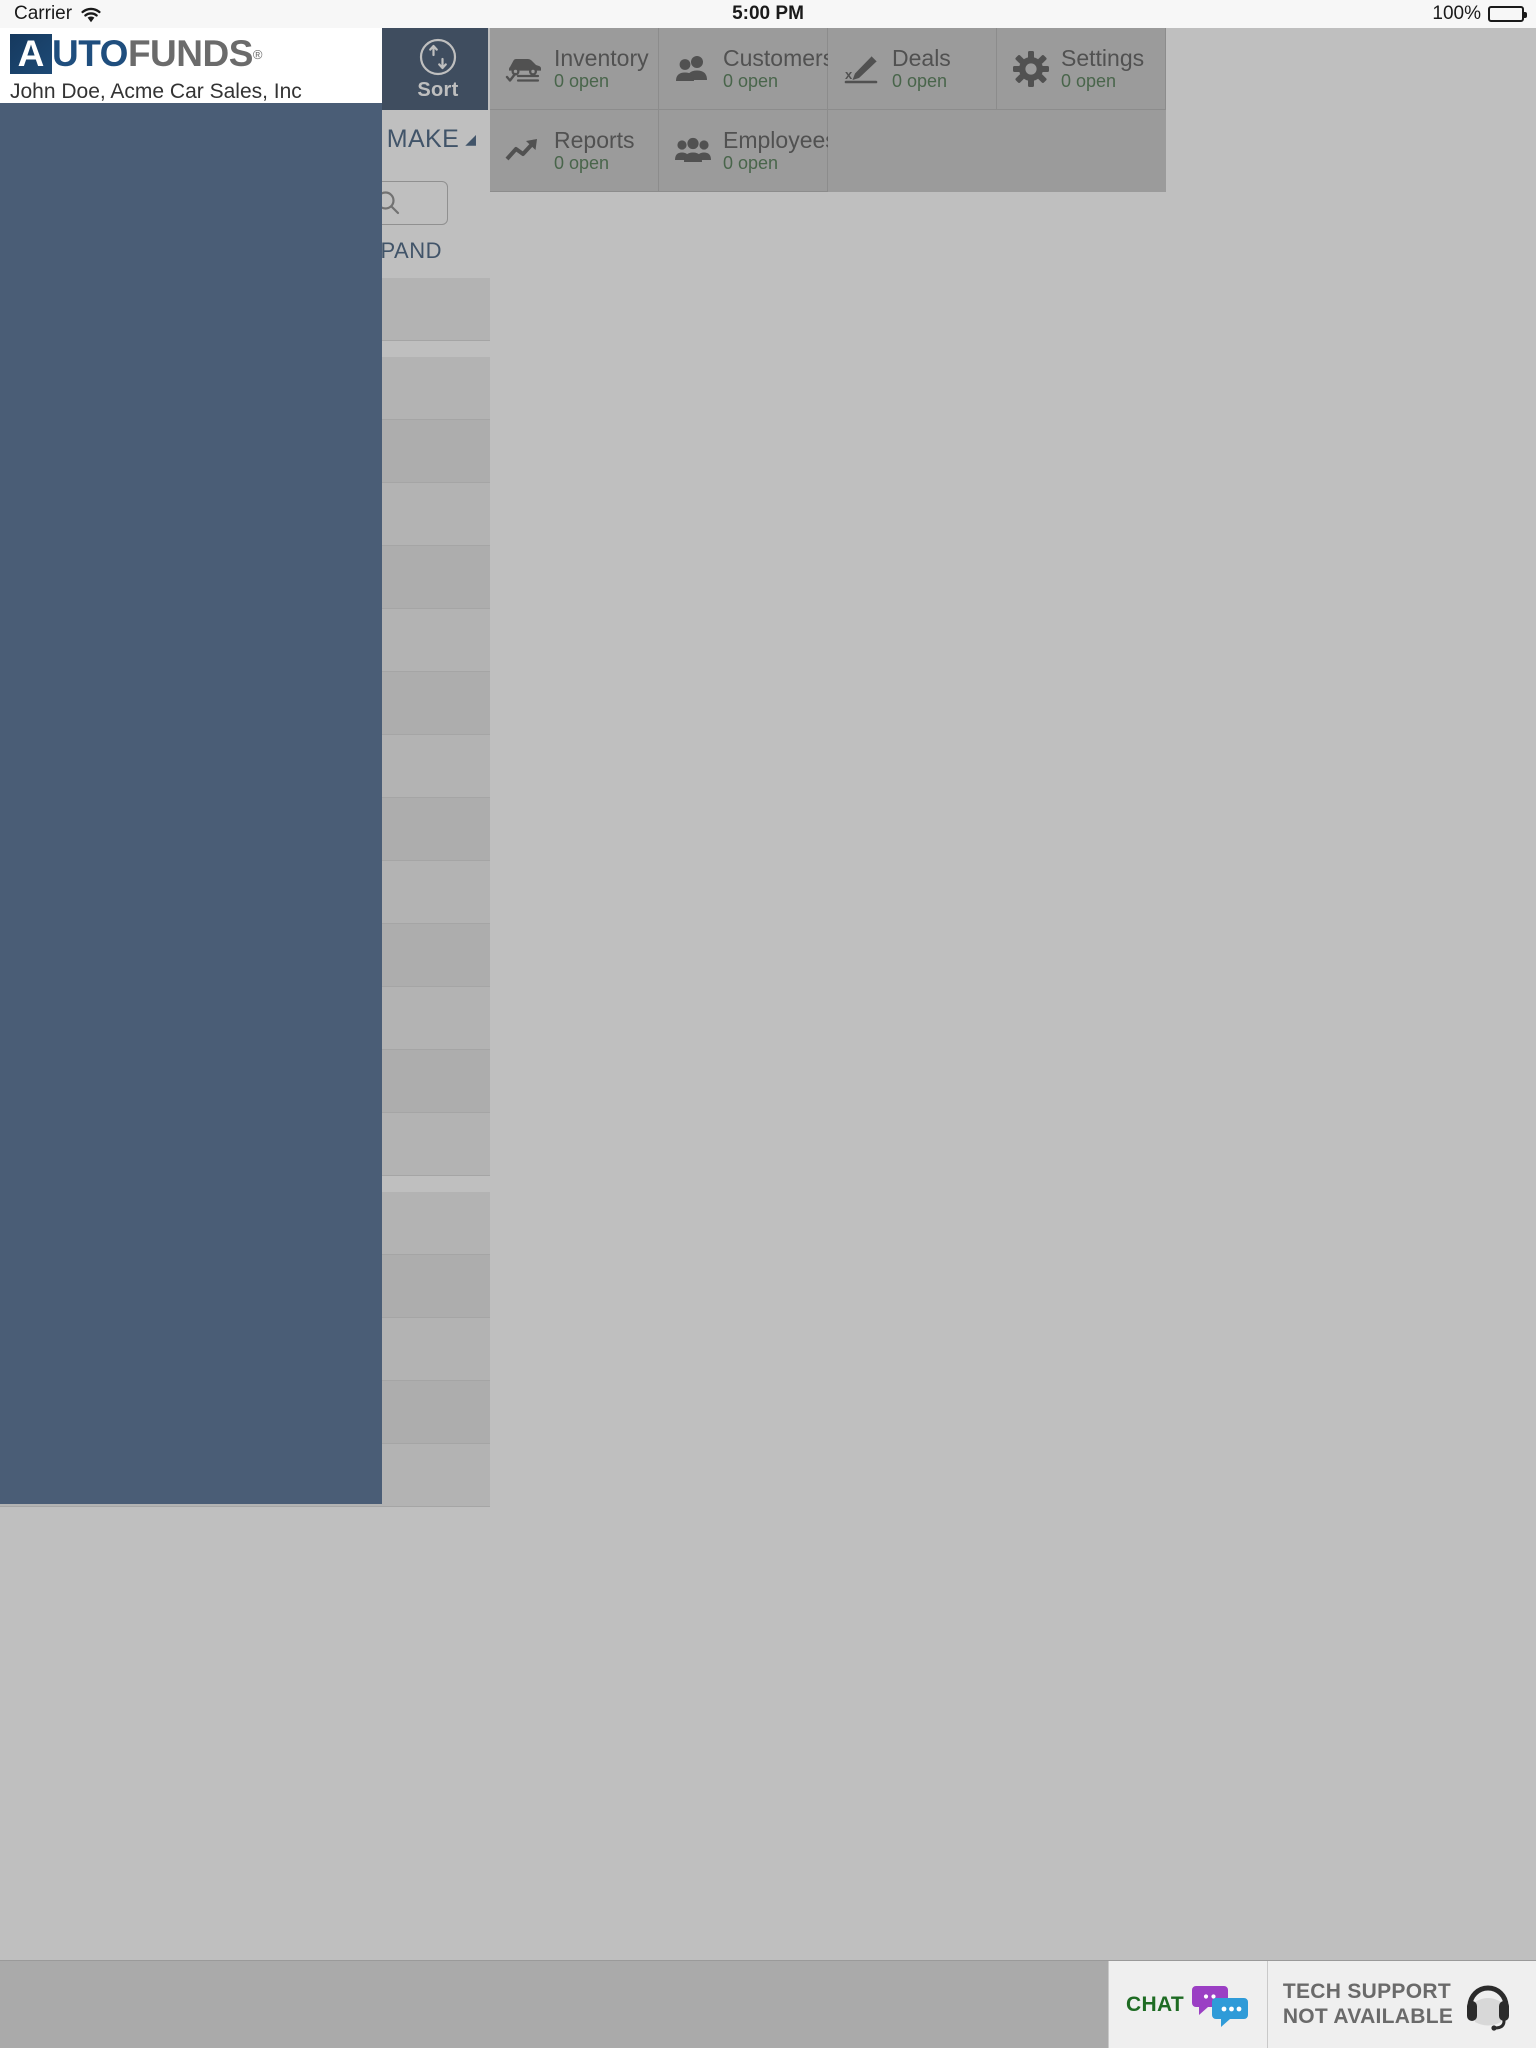 This screenshot has height=2048, width=1536. I want to click on autofunds-logo: A UTO FUNDS ®, so click(190, 54).